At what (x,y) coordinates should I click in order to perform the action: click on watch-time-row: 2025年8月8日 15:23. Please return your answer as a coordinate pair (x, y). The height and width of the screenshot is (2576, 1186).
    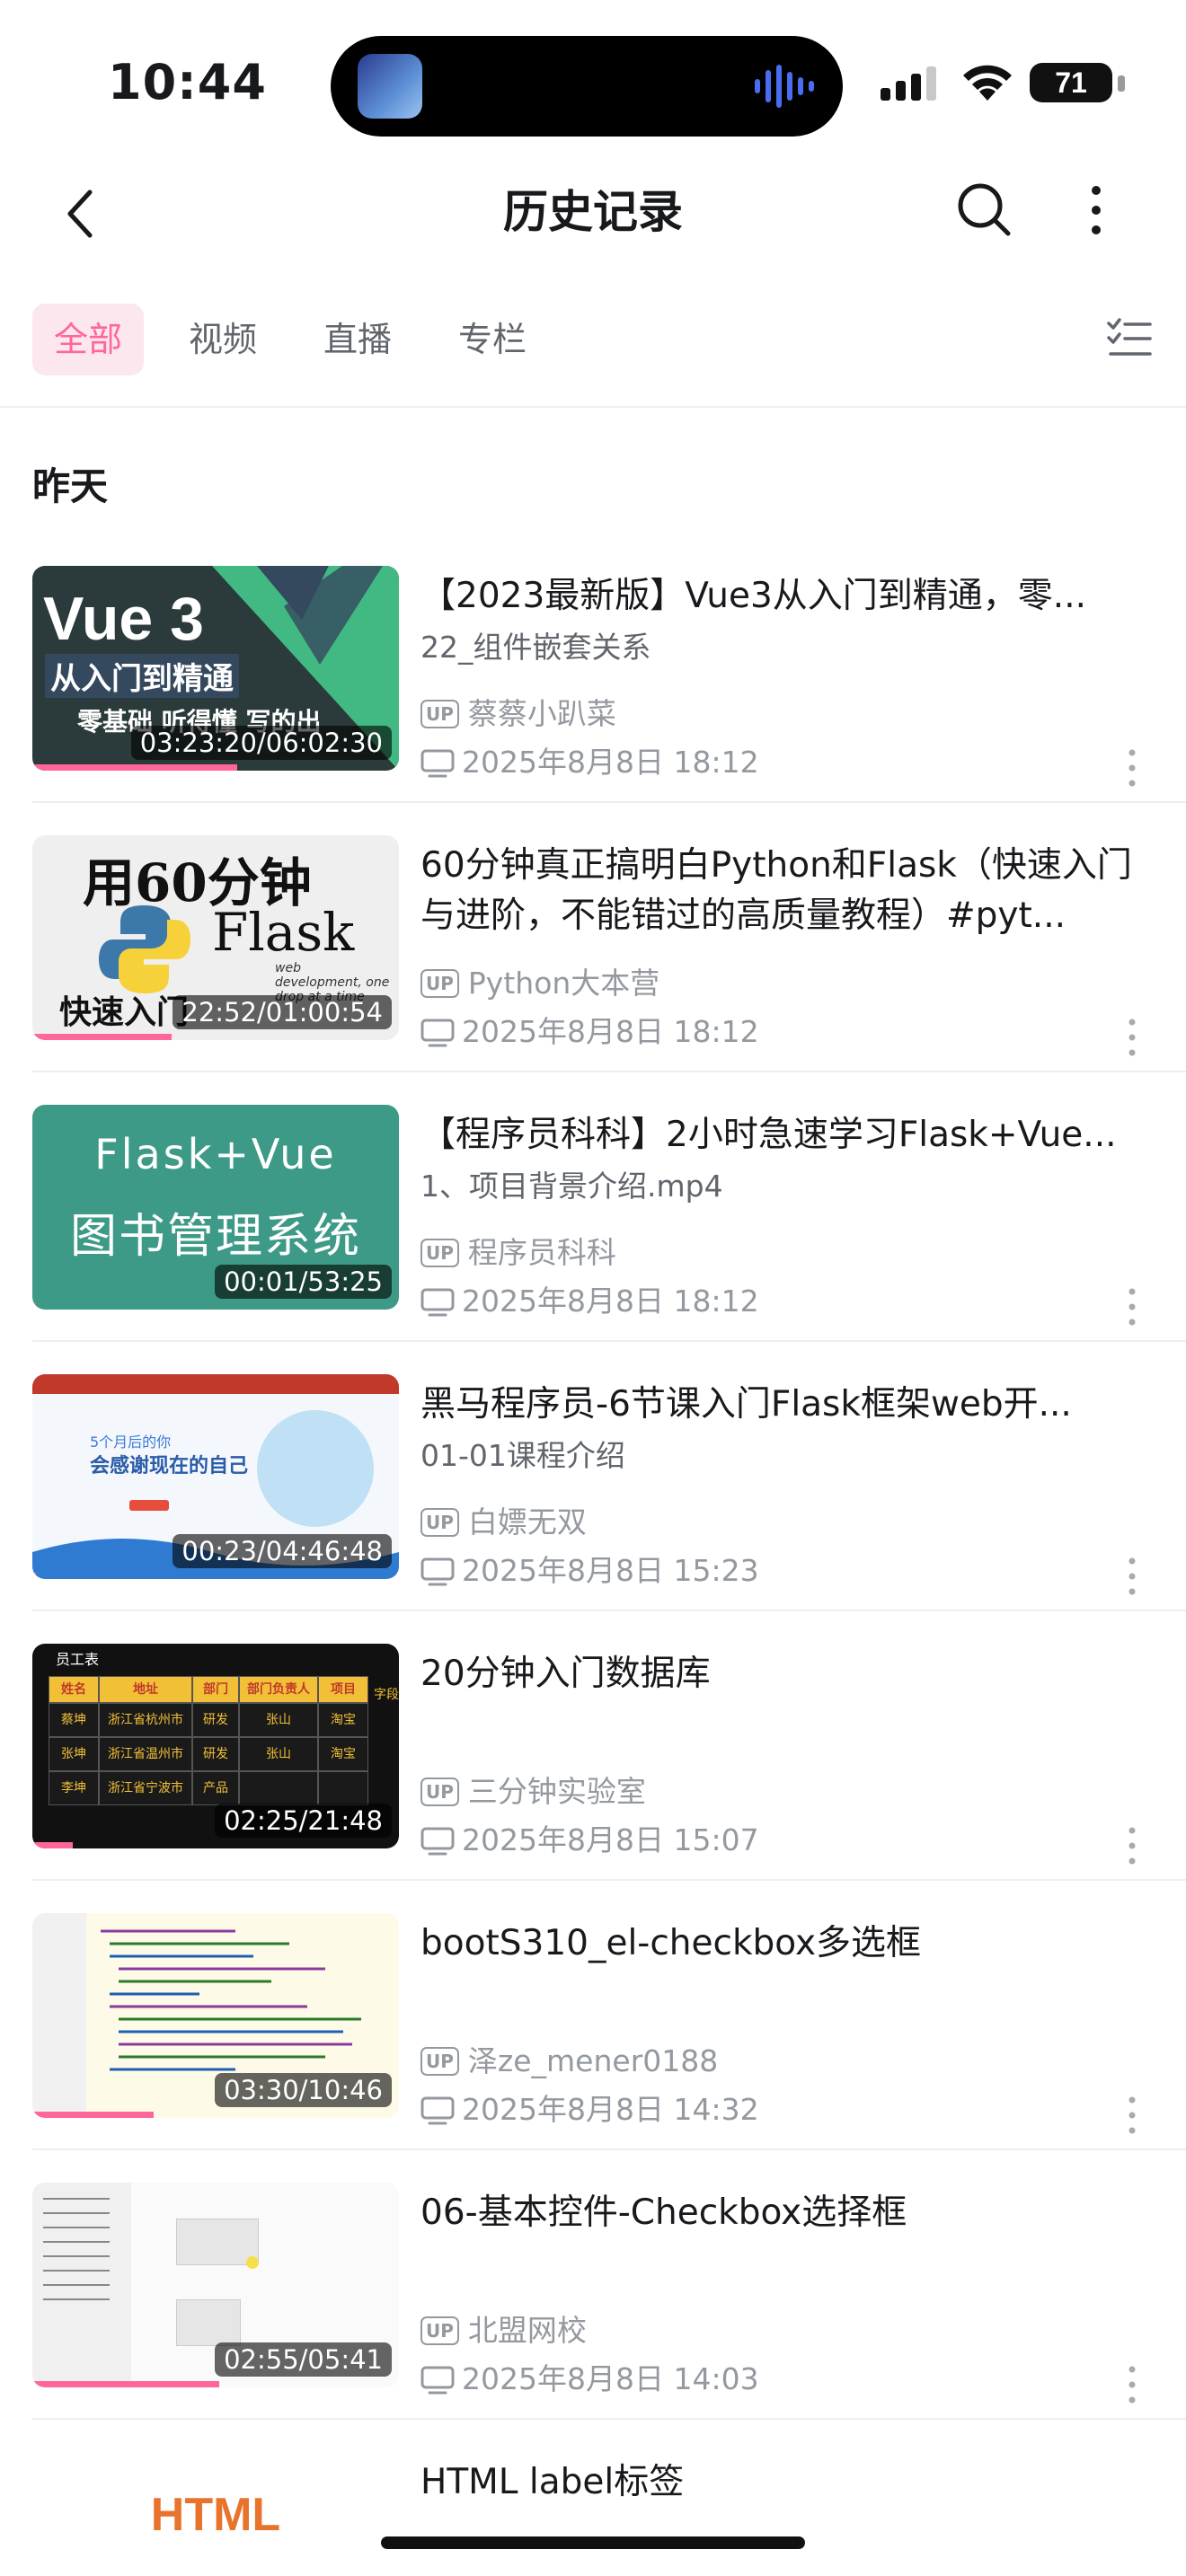
    Looking at the image, I should click on (589, 1568).